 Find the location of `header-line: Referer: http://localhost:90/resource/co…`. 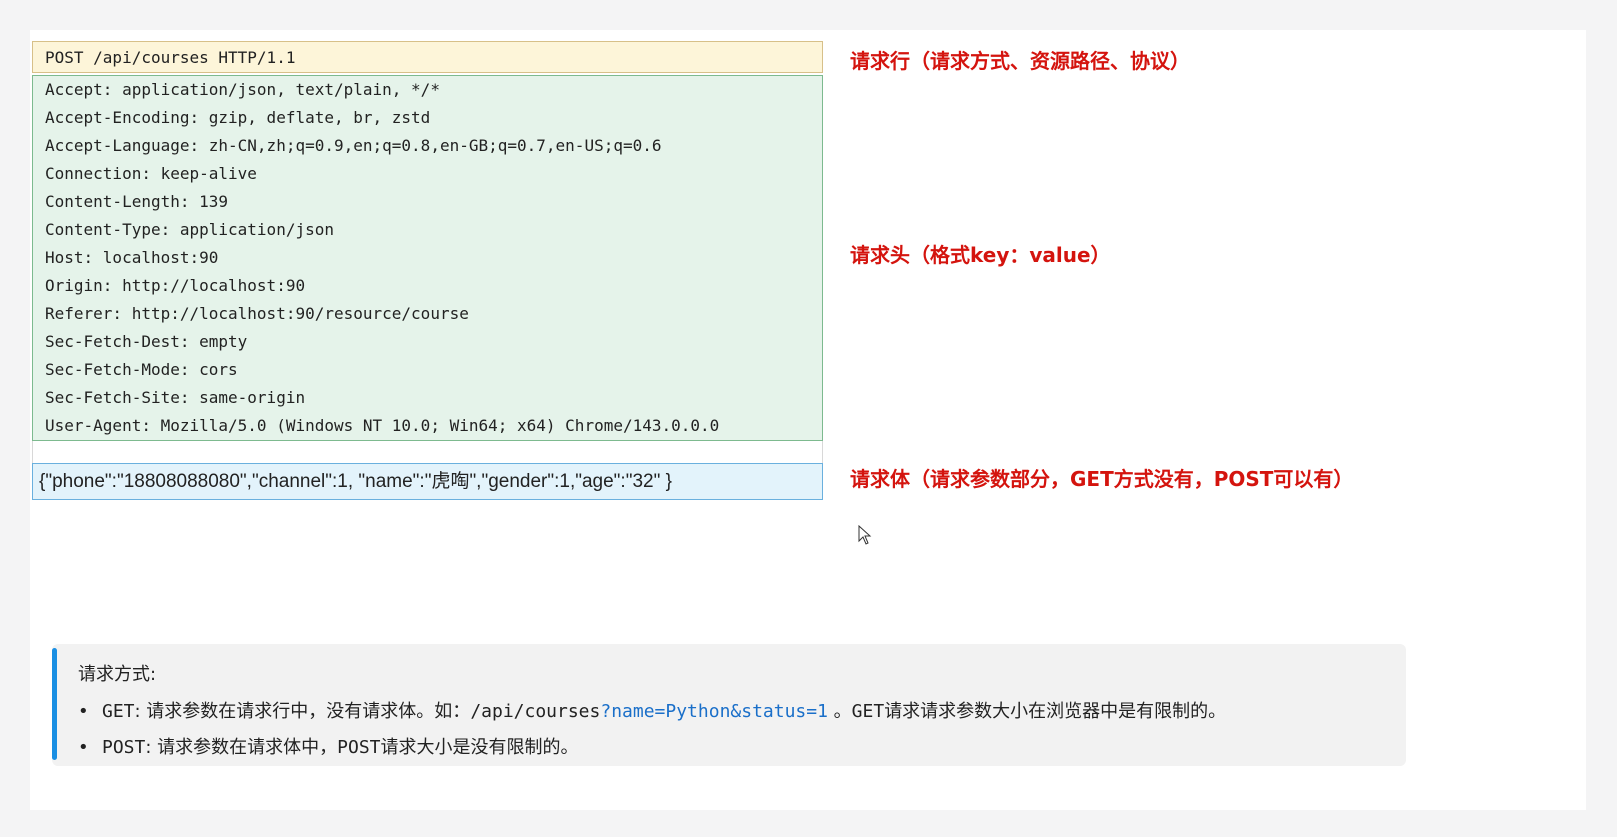

header-line: Referer: http://localhost:90/resource/co… is located at coordinates (257, 313).